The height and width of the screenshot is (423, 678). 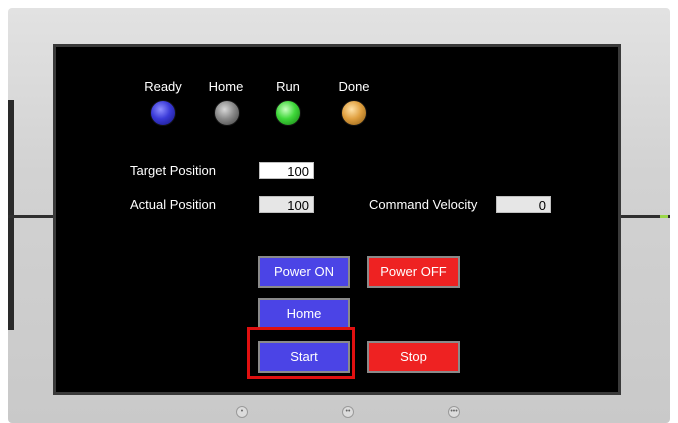 I want to click on target-position-field: 100, so click(x=286, y=170).